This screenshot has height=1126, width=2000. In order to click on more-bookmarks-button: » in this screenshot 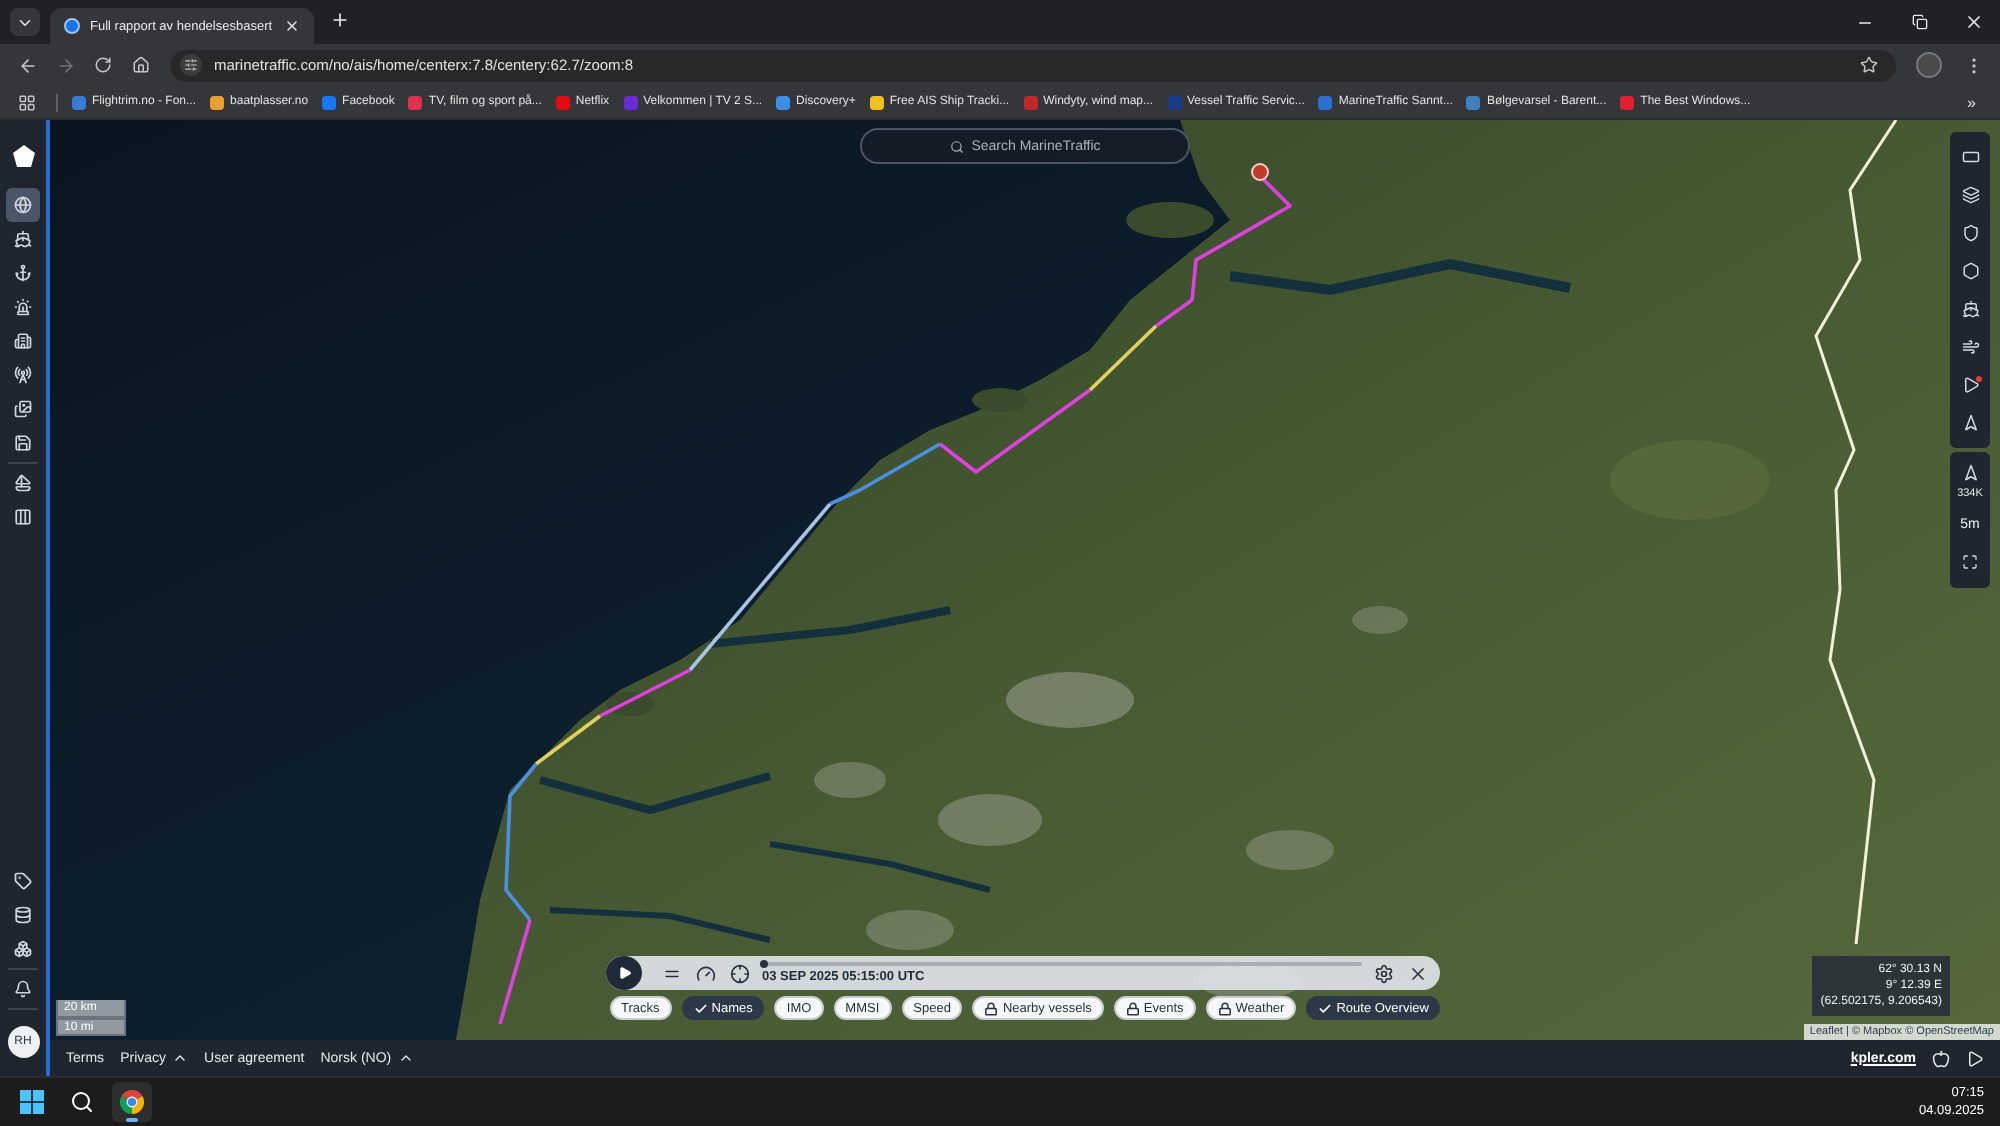, I will do `click(1977, 102)`.